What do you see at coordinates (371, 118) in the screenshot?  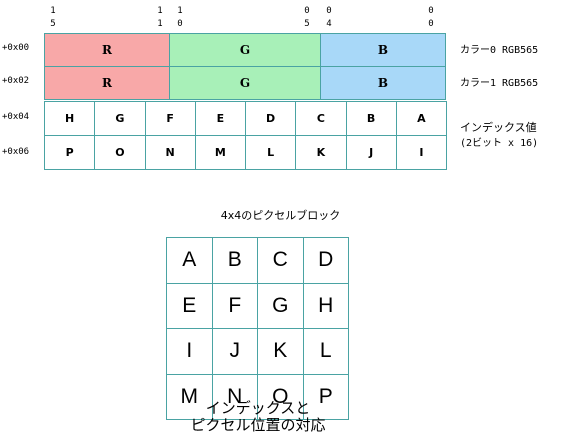 I see `index-cell-b: B` at bounding box center [371, 118].